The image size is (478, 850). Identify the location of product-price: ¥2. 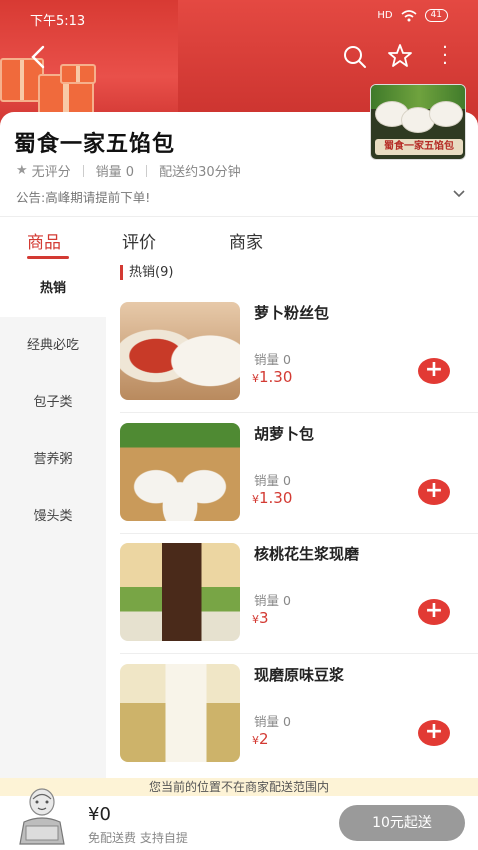
(260, 739).